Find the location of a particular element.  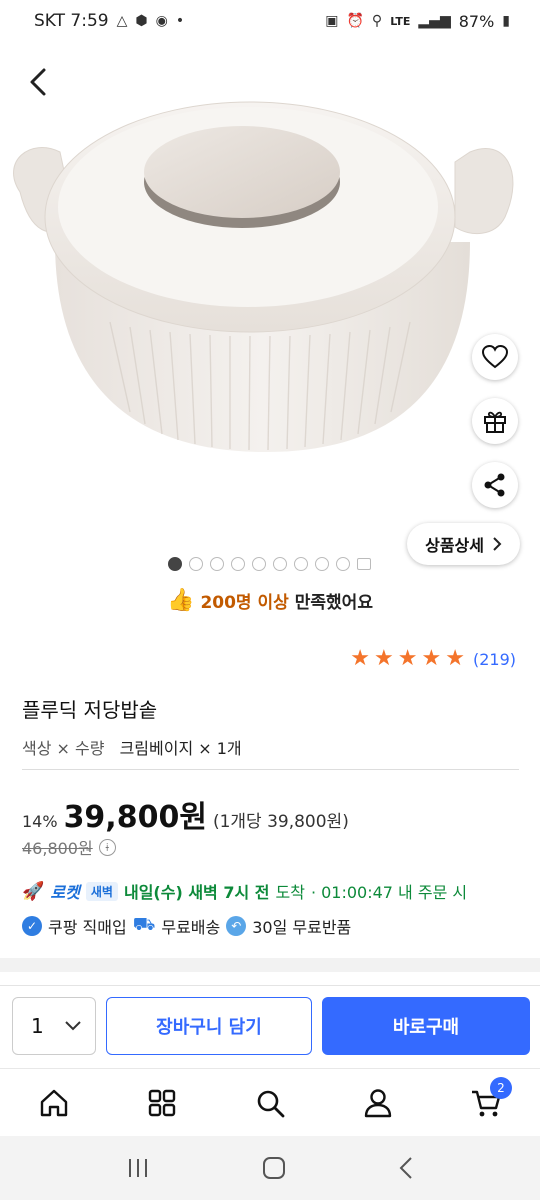

discount-rate: 14% is located at coordinates (40, 821).